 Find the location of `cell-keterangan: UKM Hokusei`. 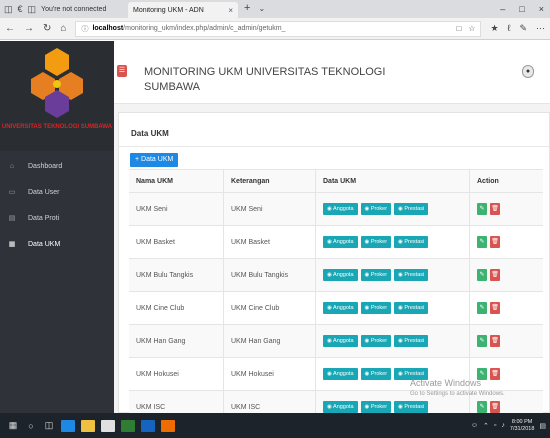

cell-keterangan: UKM Hokusei is located at coordinates (269, 374).